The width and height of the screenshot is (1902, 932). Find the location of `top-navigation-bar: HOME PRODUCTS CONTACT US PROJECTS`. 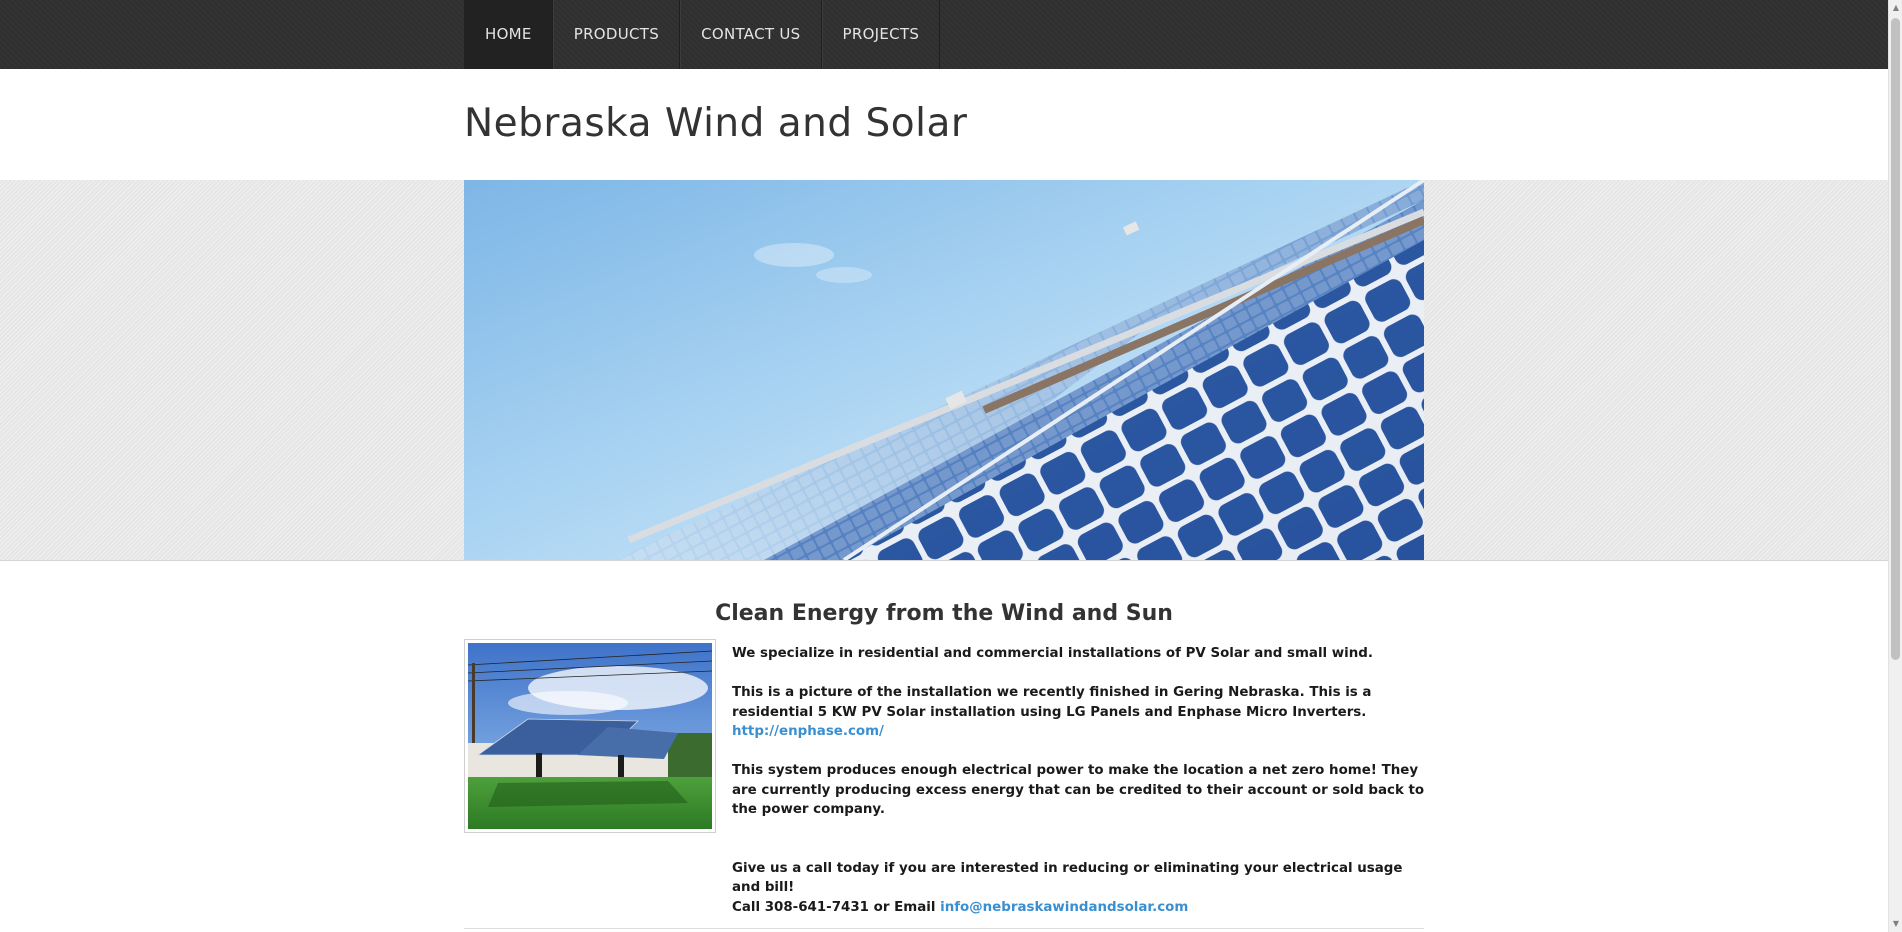

top-navigation-bar: HOME PRODUCTS CONTACT US PROJECTS is located at coordinates (944, 35).